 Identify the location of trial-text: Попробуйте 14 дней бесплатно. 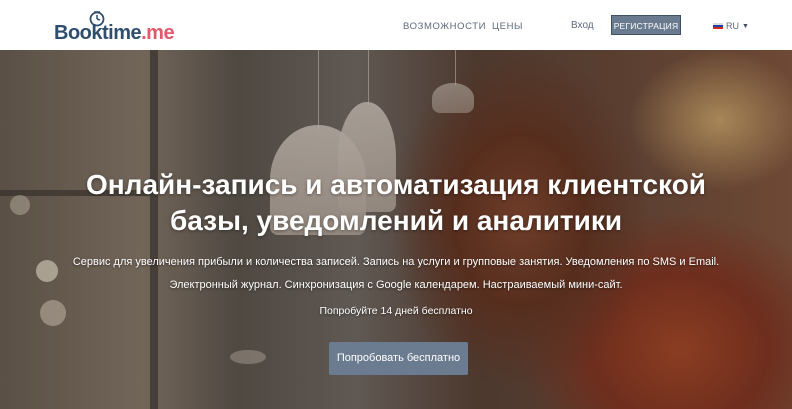
(396, 311).